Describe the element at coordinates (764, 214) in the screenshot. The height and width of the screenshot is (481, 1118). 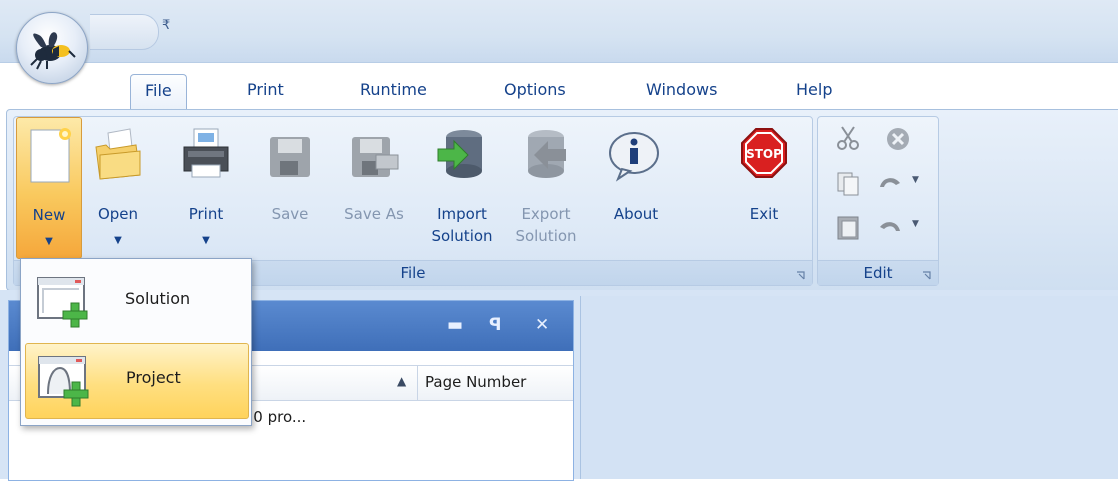
I see `exit-button-label: Exit` at that location.